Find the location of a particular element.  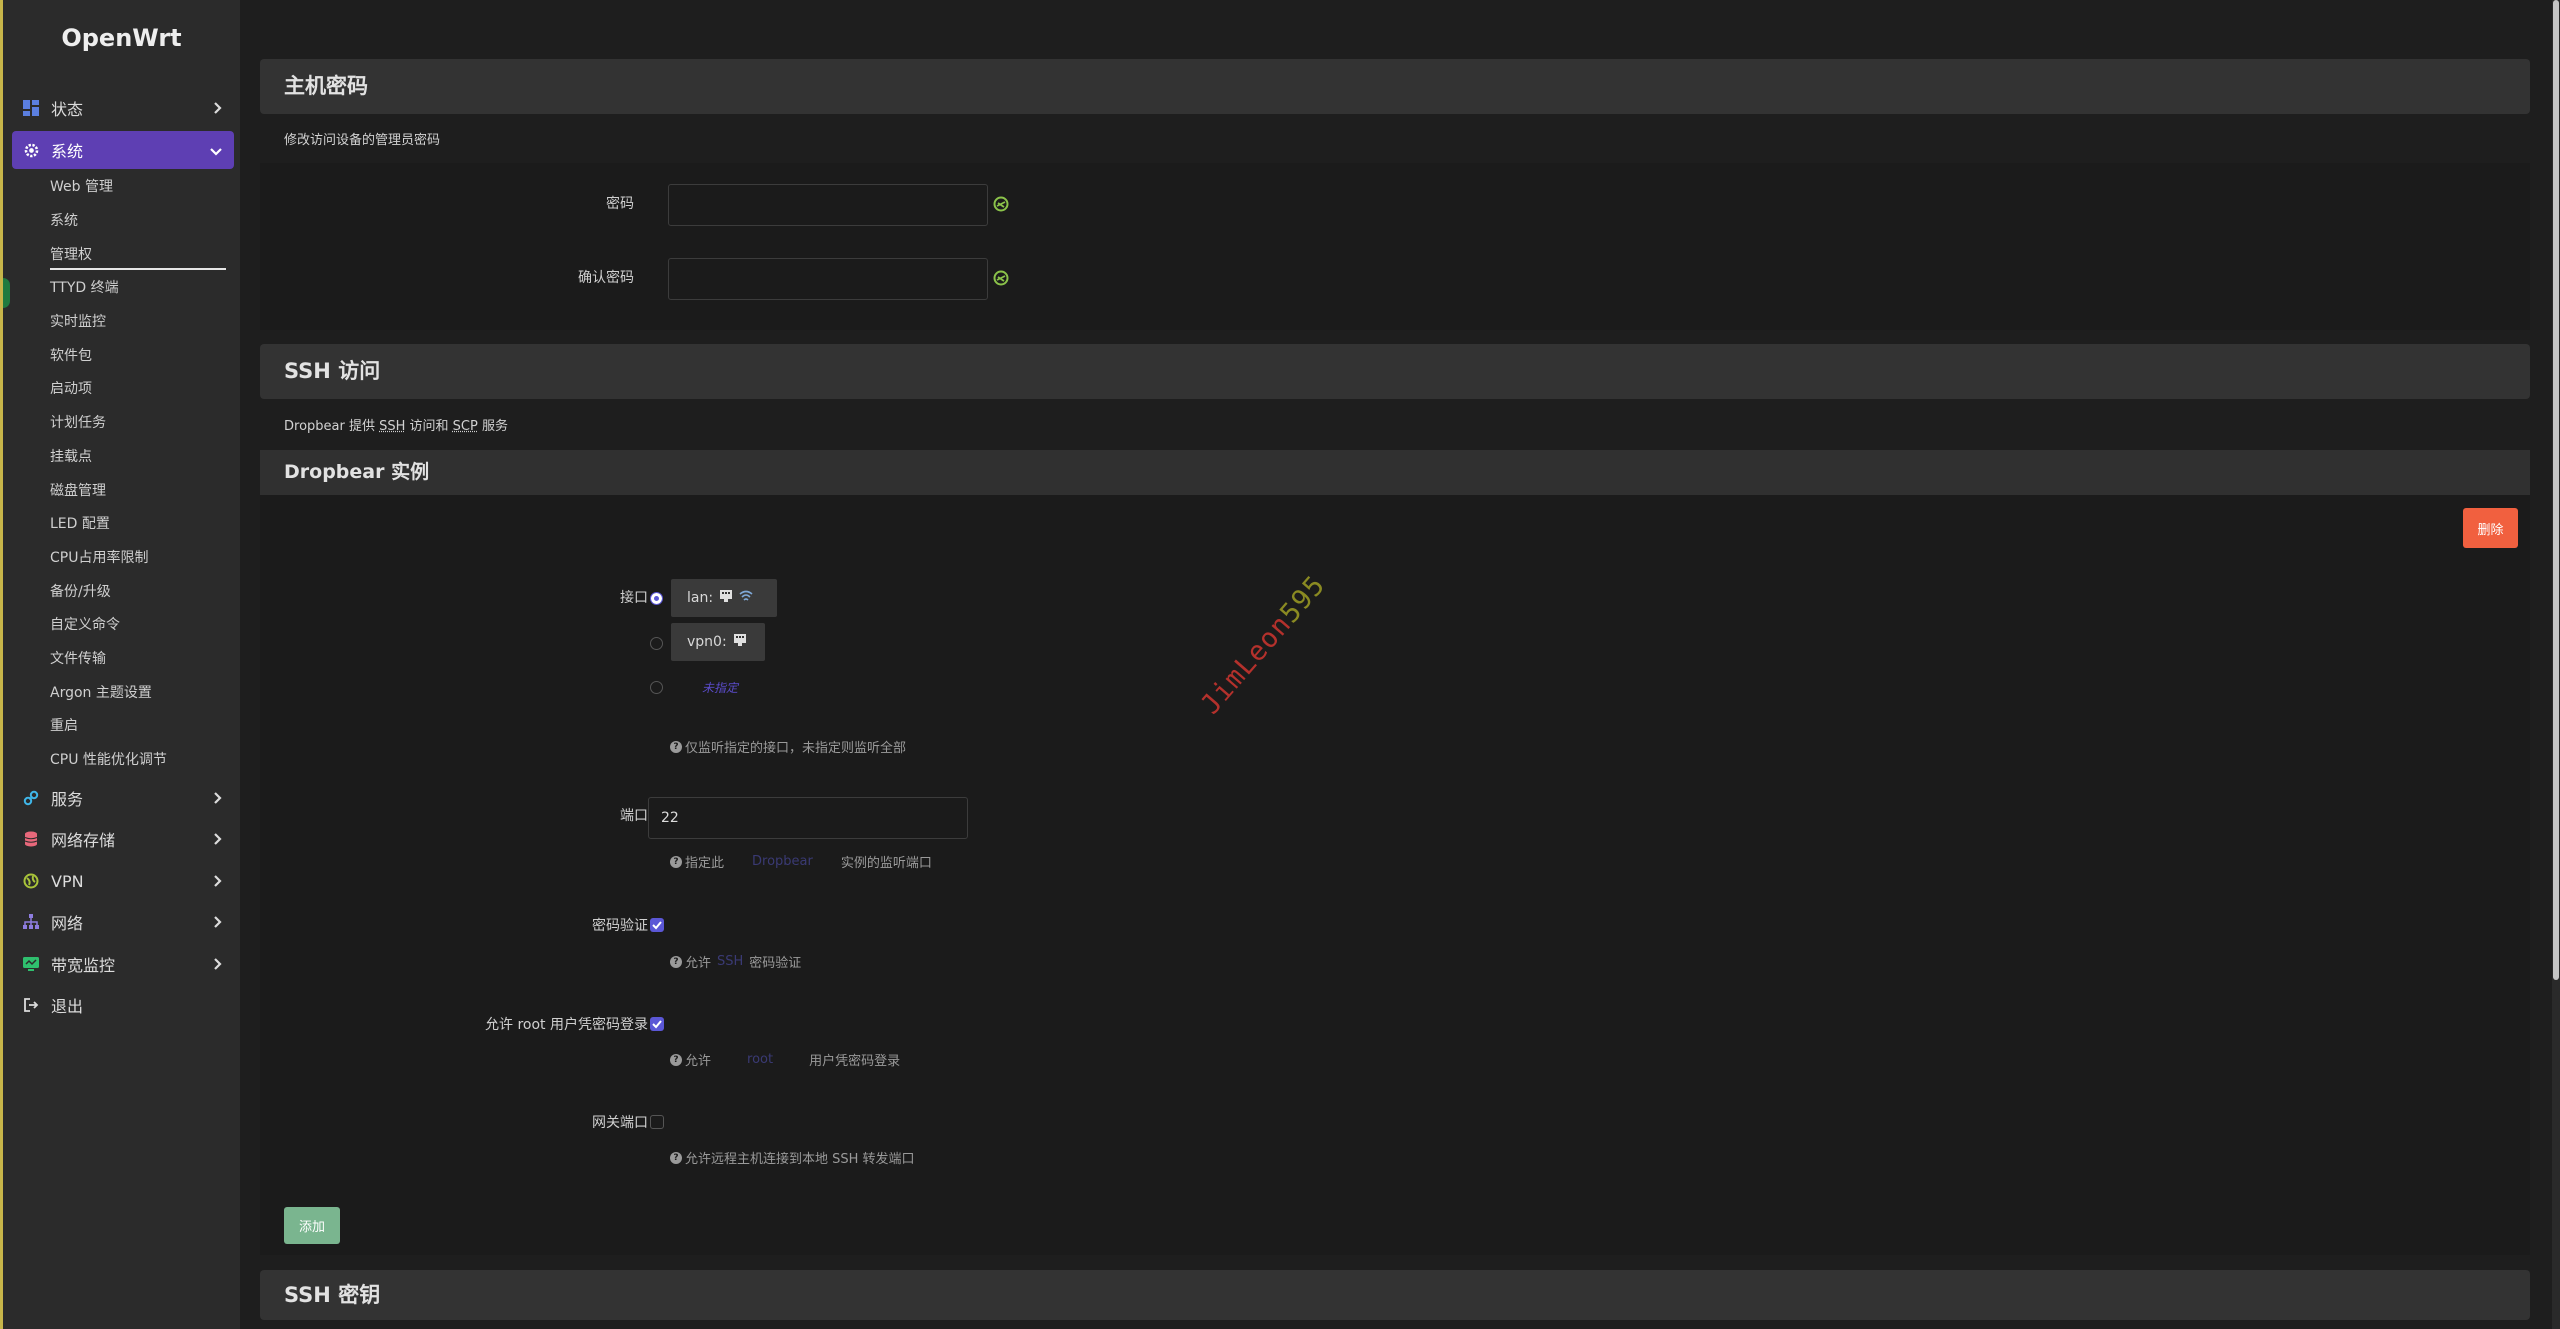

wifi-icon is located at coordinates (746, 598).